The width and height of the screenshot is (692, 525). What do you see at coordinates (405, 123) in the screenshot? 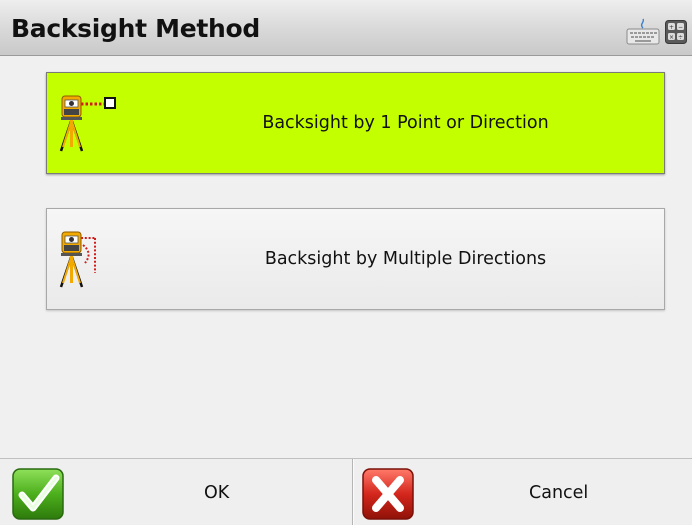
I see `option-label: Backsight by 1 Point or Direction` at bounding box center [405, 123].